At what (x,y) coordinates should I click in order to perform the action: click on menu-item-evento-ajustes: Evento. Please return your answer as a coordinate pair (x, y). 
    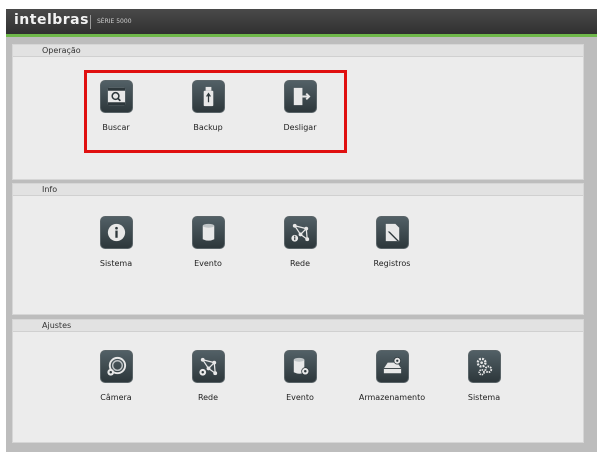
    Looking at the image, I should click on (300, 376).